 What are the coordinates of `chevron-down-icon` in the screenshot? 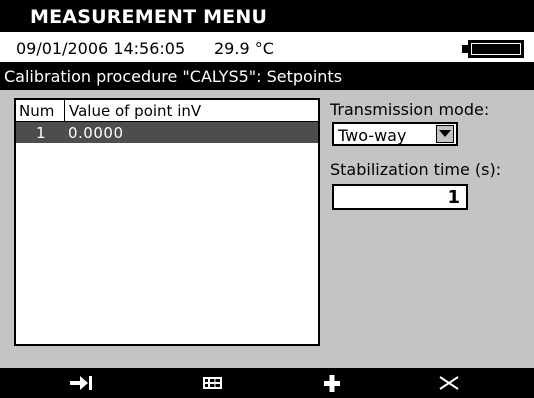 It's located at (445, 134).